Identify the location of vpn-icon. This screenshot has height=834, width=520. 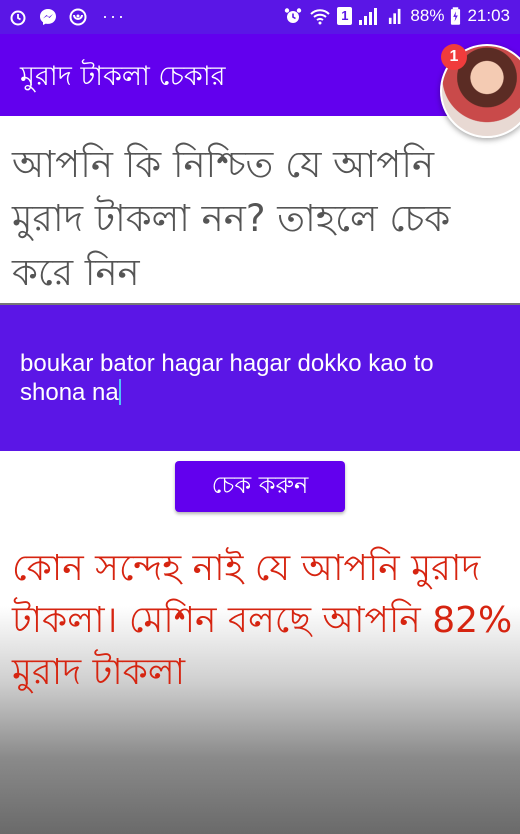
(78, 16).